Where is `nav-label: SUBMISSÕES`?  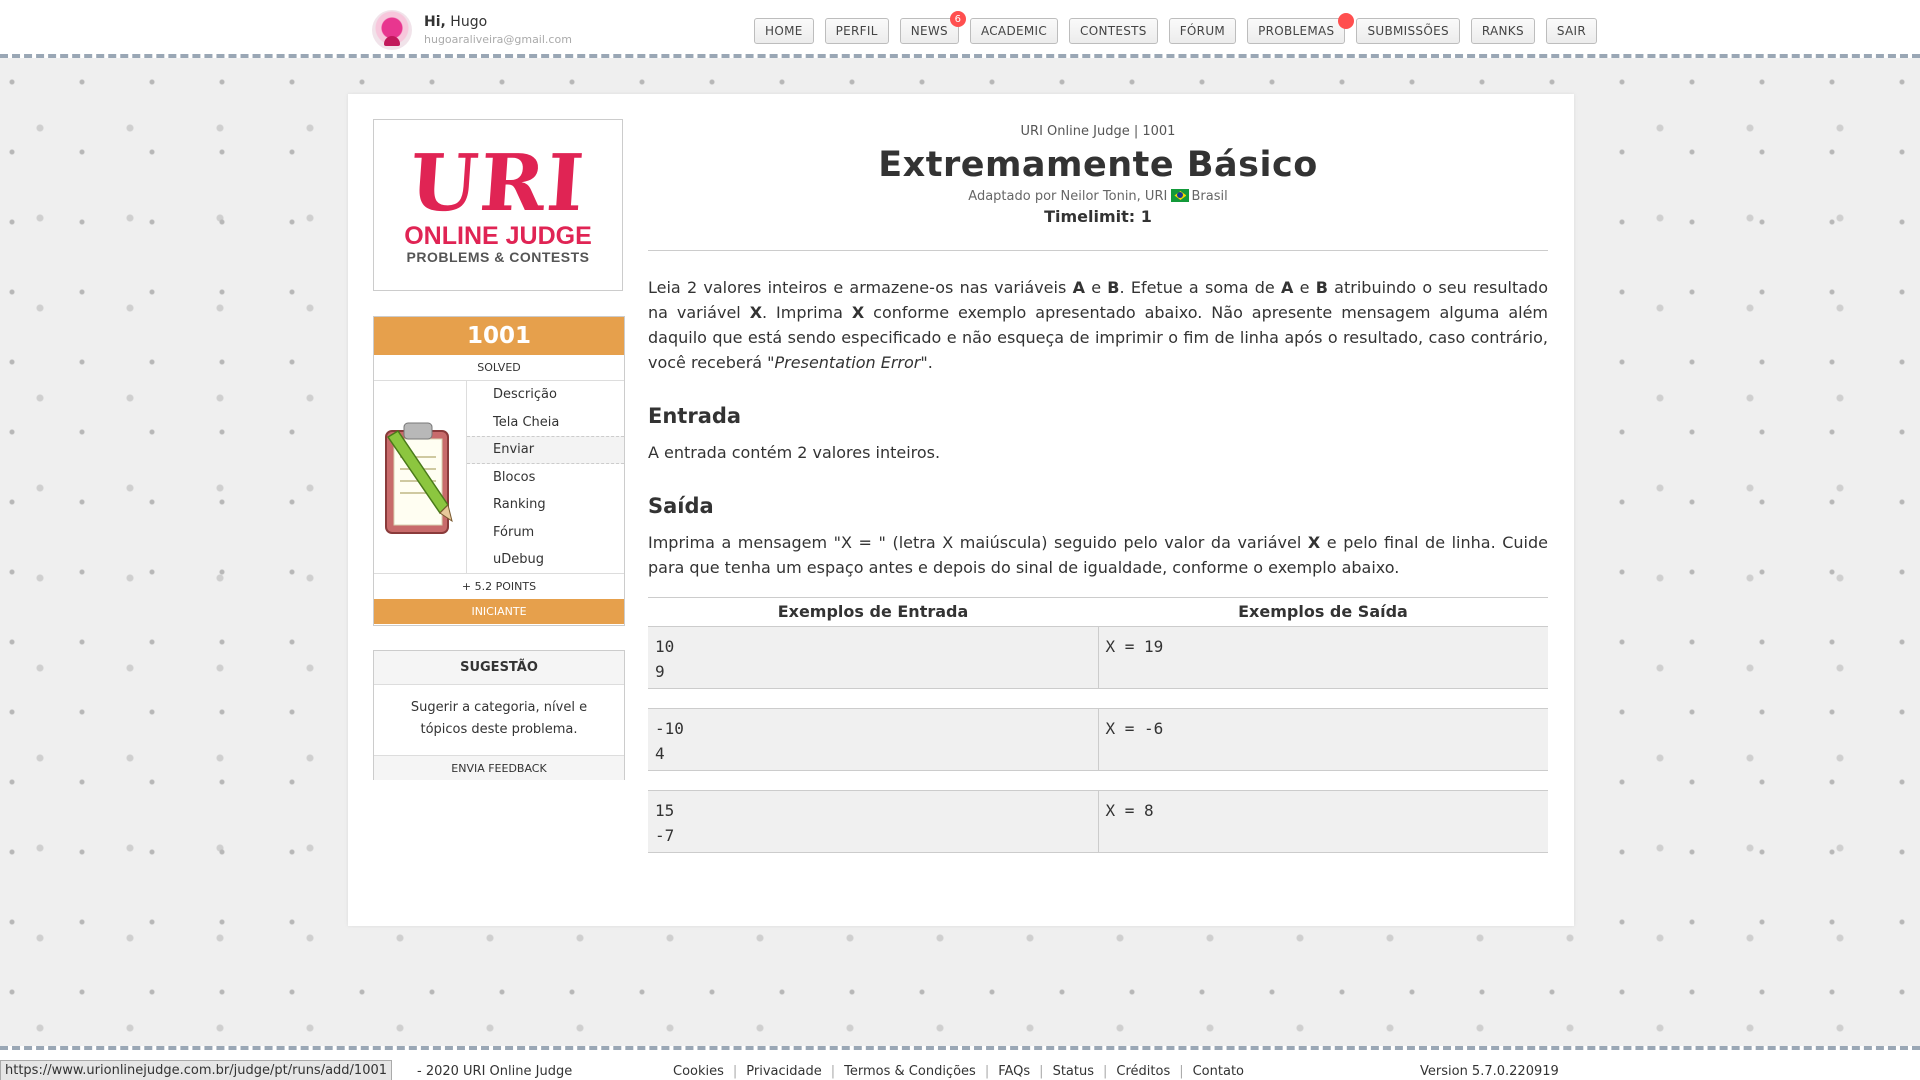 nav-label: SUBMISSÕES is located at coordinates (1408, 31).